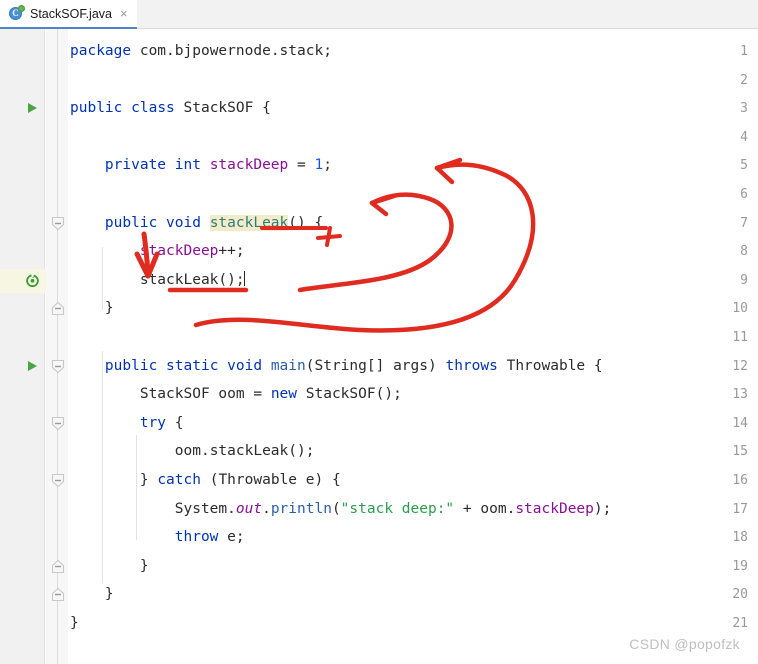 This screenshot has height=664, width=758. I want to click on code-line: stackLeak();, so click(157, 280).